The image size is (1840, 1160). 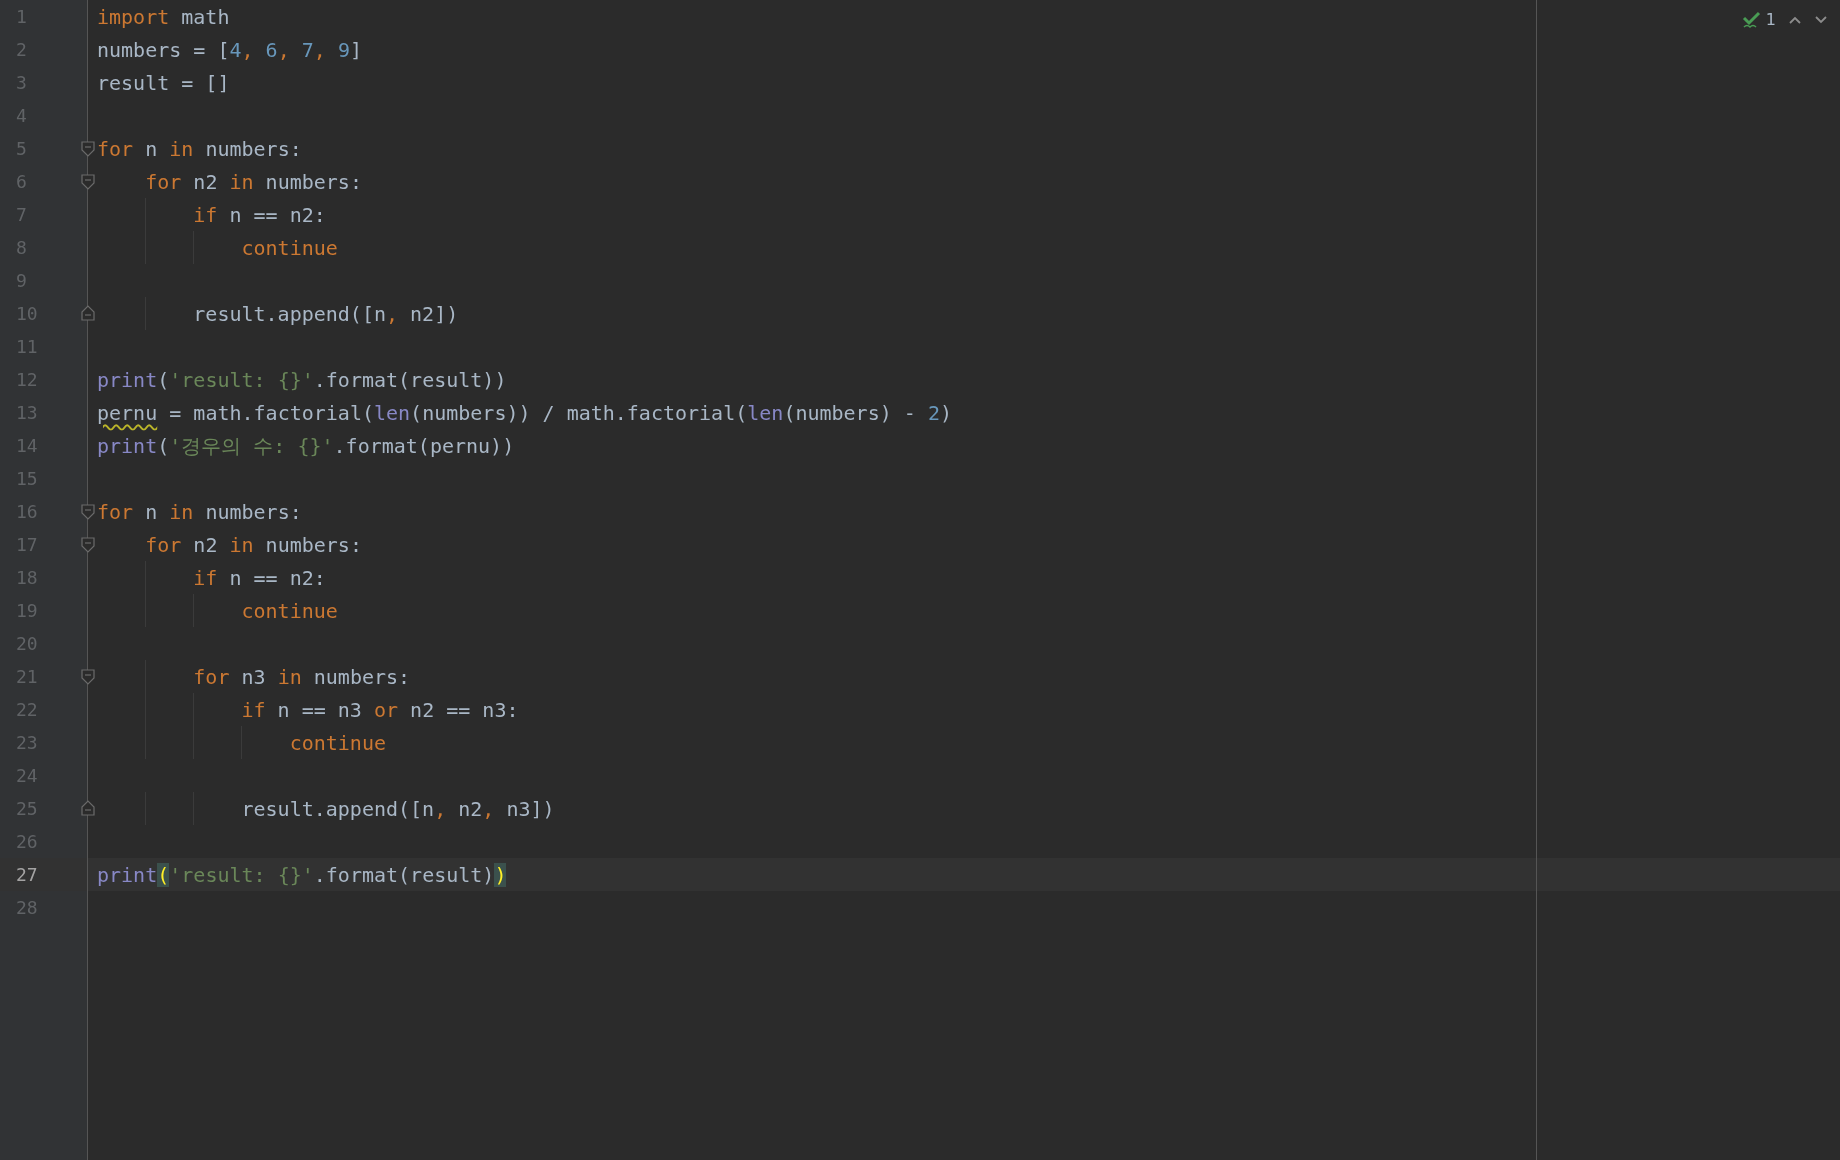 I want to click on code-line: pernu = math.factorial(len(numbers)) / math.factorial(len(numbers) - 2), so click(x=524, y=412).